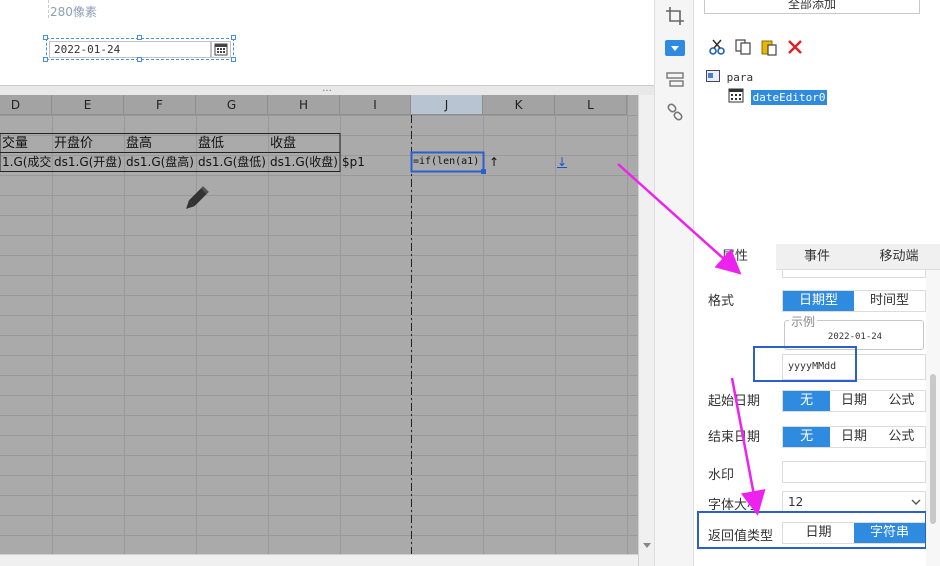  Describe the element at coordinates (592, 162) in the screenshot. I see `data-cell: ↓` at that location.